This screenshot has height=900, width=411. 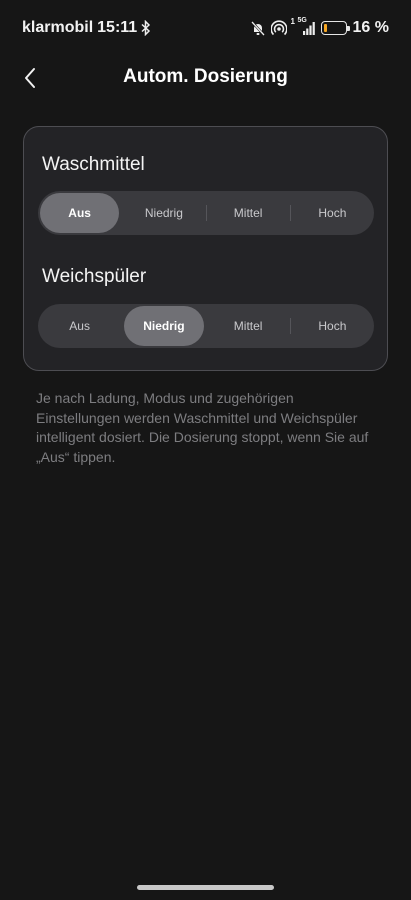 I want to click on softener-label: Weichspüler, so click(x=94, y=276).